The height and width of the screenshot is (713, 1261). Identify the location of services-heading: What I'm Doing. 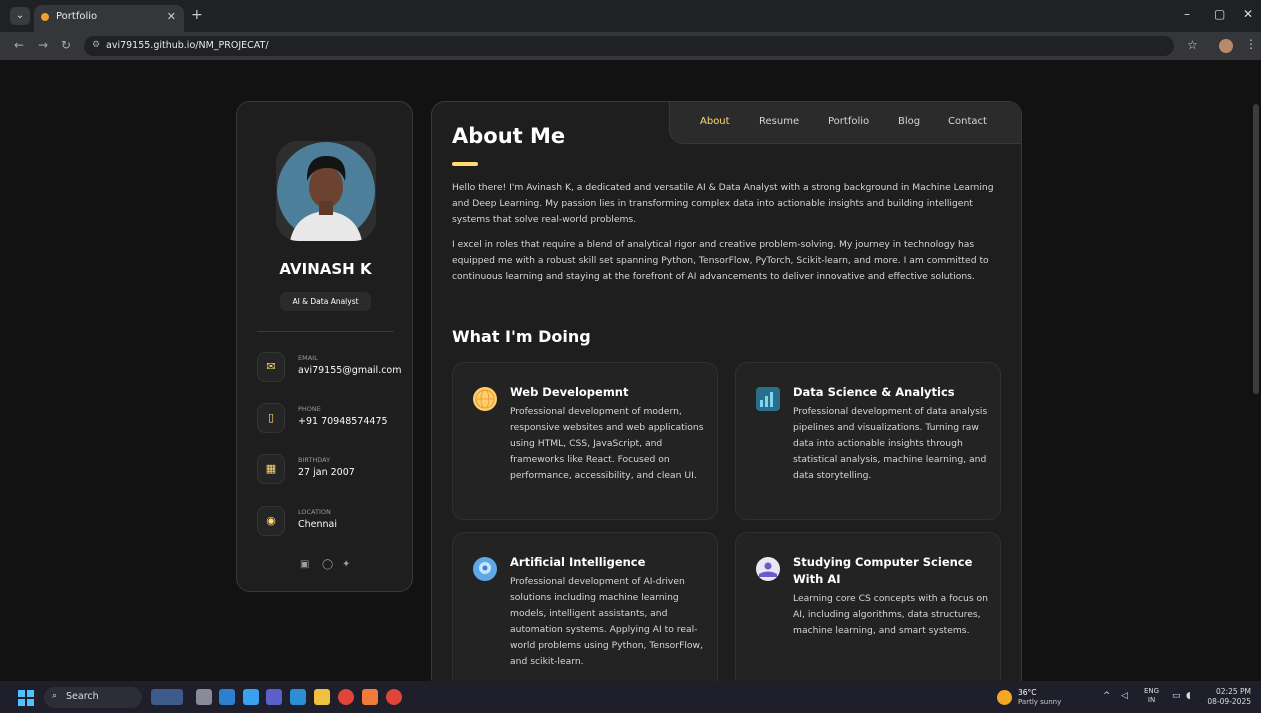
(521, 336).